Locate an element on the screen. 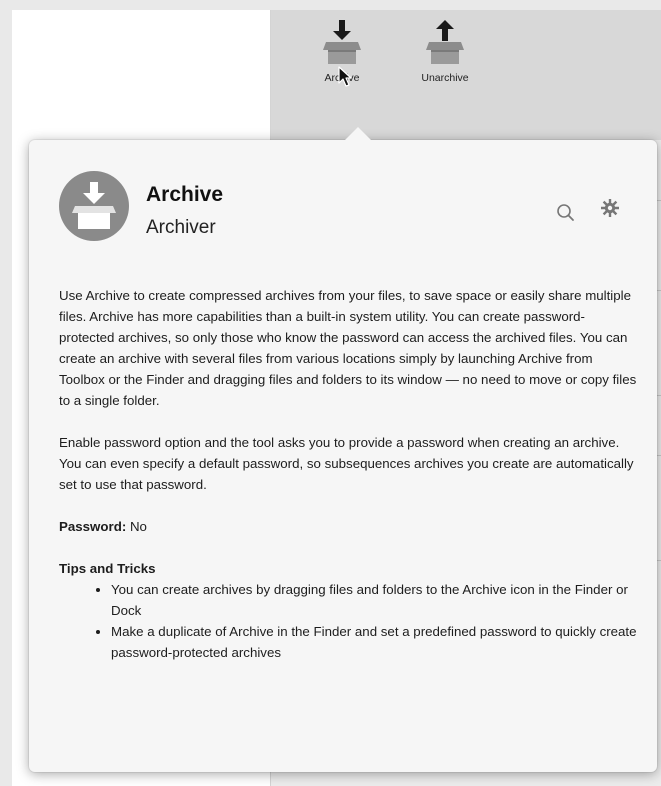 This screenshot has height=786, width=661. popover-subtitle: Archiver is located at coordinates (181, 227).